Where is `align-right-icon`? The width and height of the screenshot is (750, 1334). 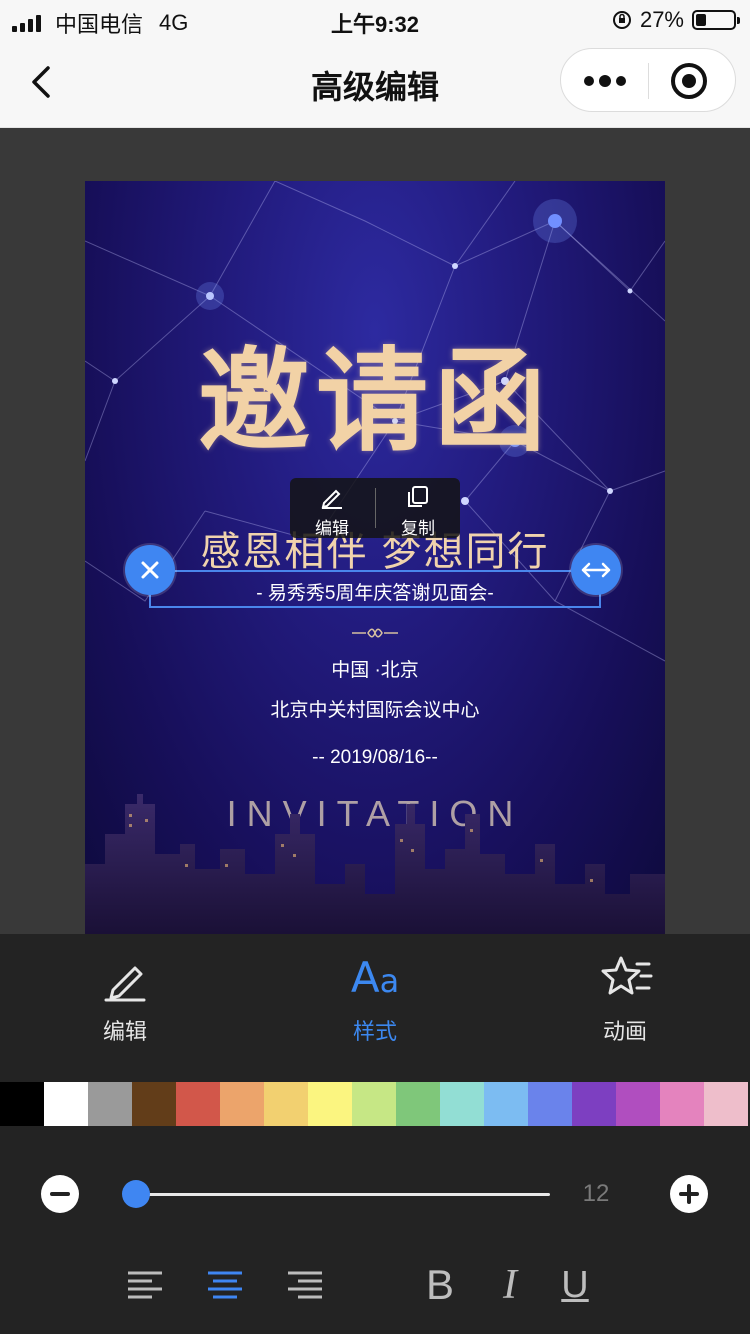 align-right-icon is located at coordinates (305, 1285).